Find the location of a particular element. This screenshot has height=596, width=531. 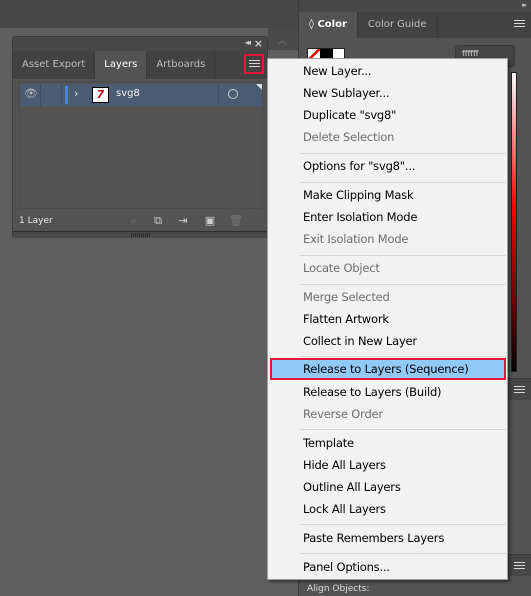

double-right-arrow-icon: ▸▸ is located at coordinates (524, 5).